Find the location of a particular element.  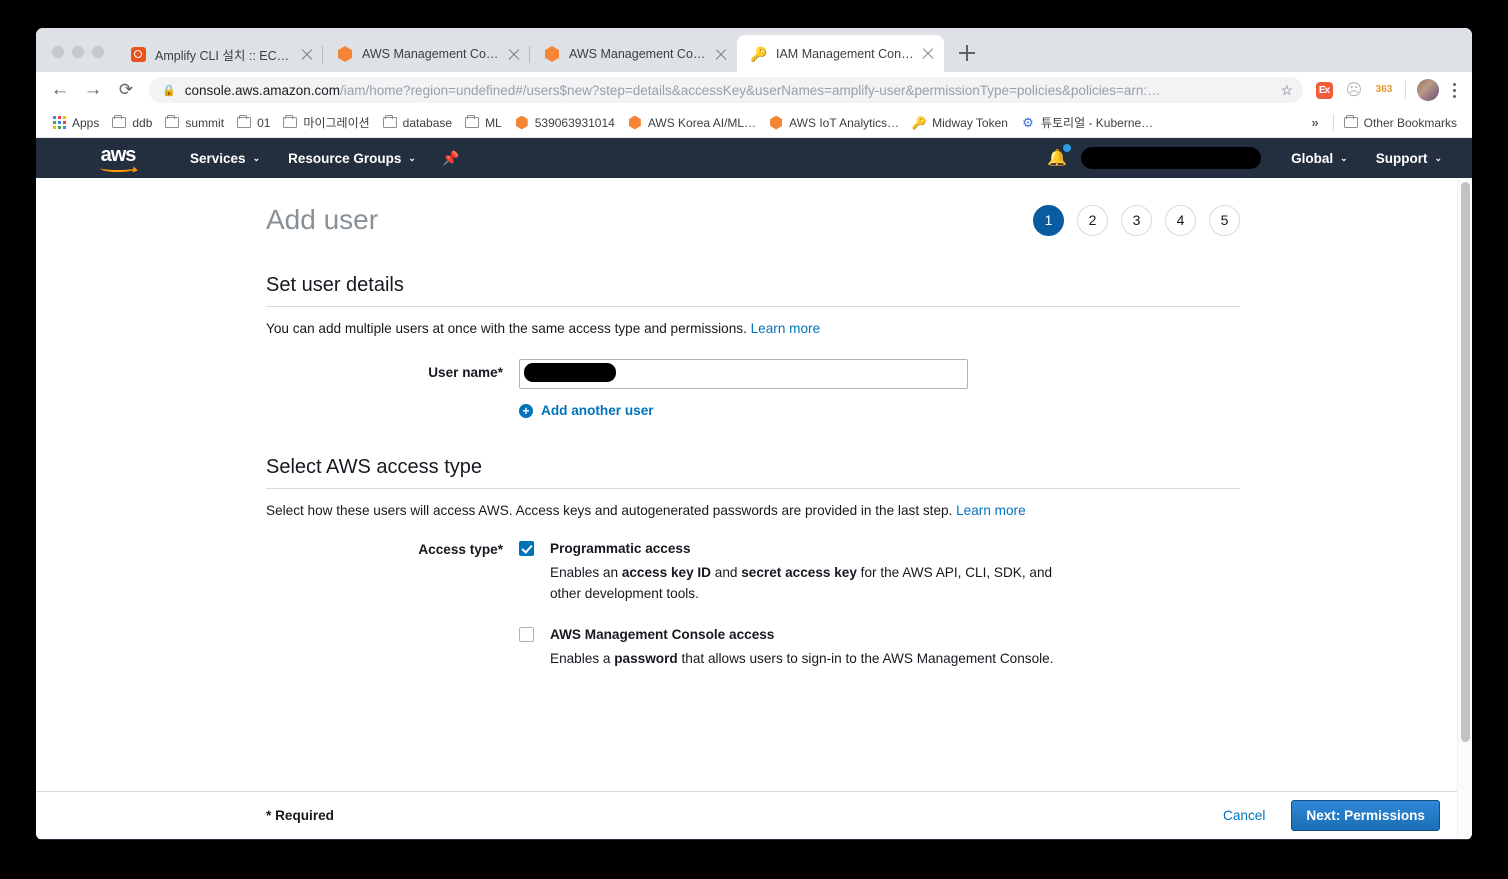

new-tab-button is located at coordinates (967, 53).